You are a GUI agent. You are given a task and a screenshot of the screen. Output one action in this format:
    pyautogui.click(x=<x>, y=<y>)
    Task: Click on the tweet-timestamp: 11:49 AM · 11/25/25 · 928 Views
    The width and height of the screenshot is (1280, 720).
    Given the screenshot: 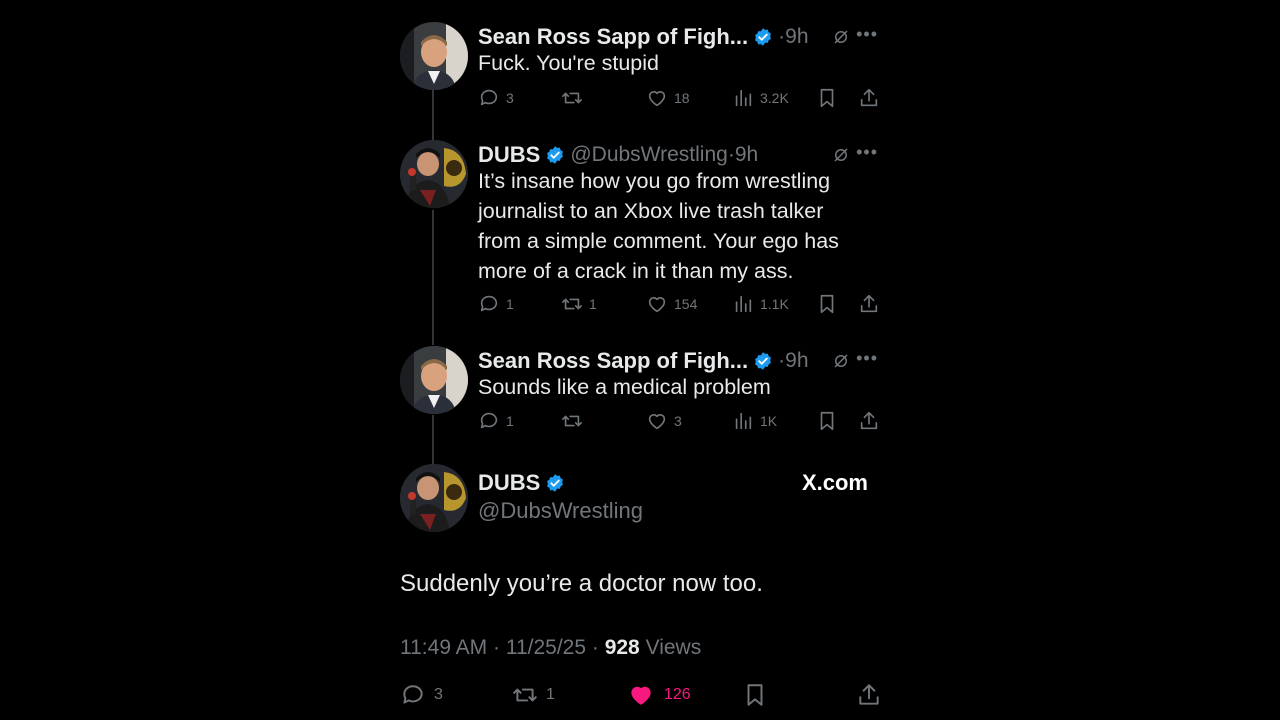 What is the action you would take?
    pyautogui.click(x=550, y=648)
    